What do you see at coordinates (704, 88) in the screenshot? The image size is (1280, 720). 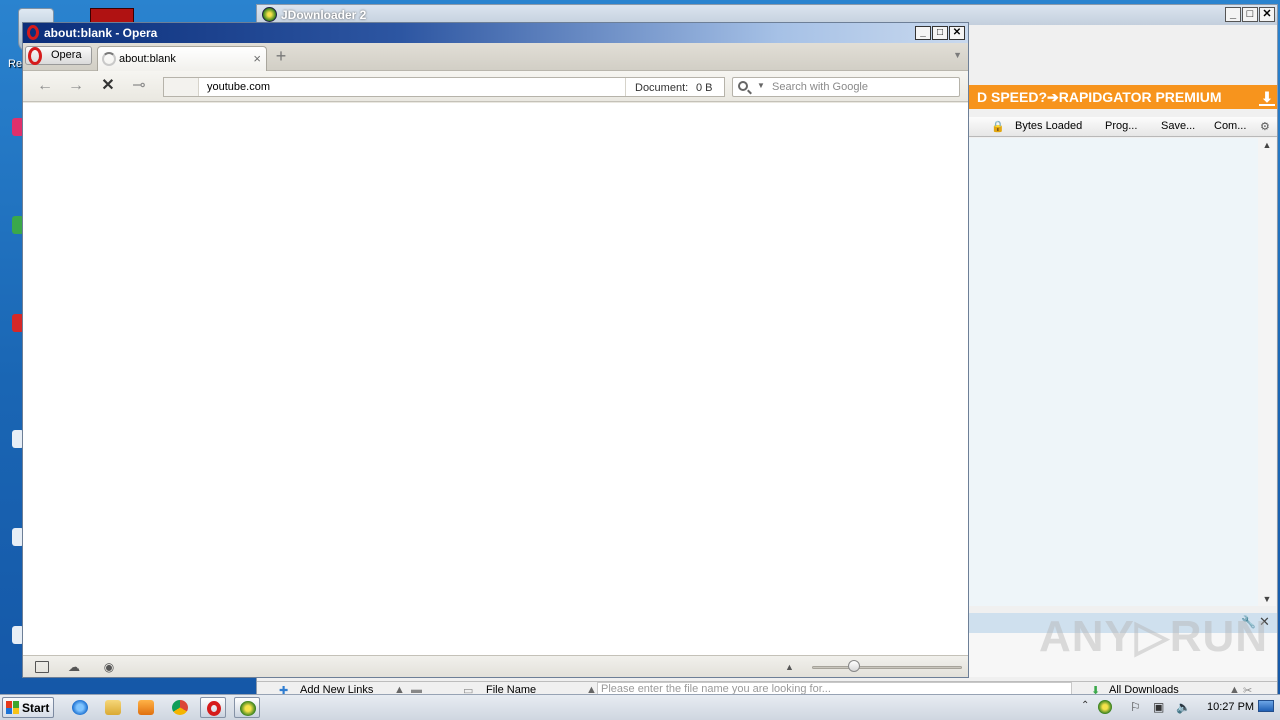 I see `document-size-value: 0 B` at bounding box center [704, 88].